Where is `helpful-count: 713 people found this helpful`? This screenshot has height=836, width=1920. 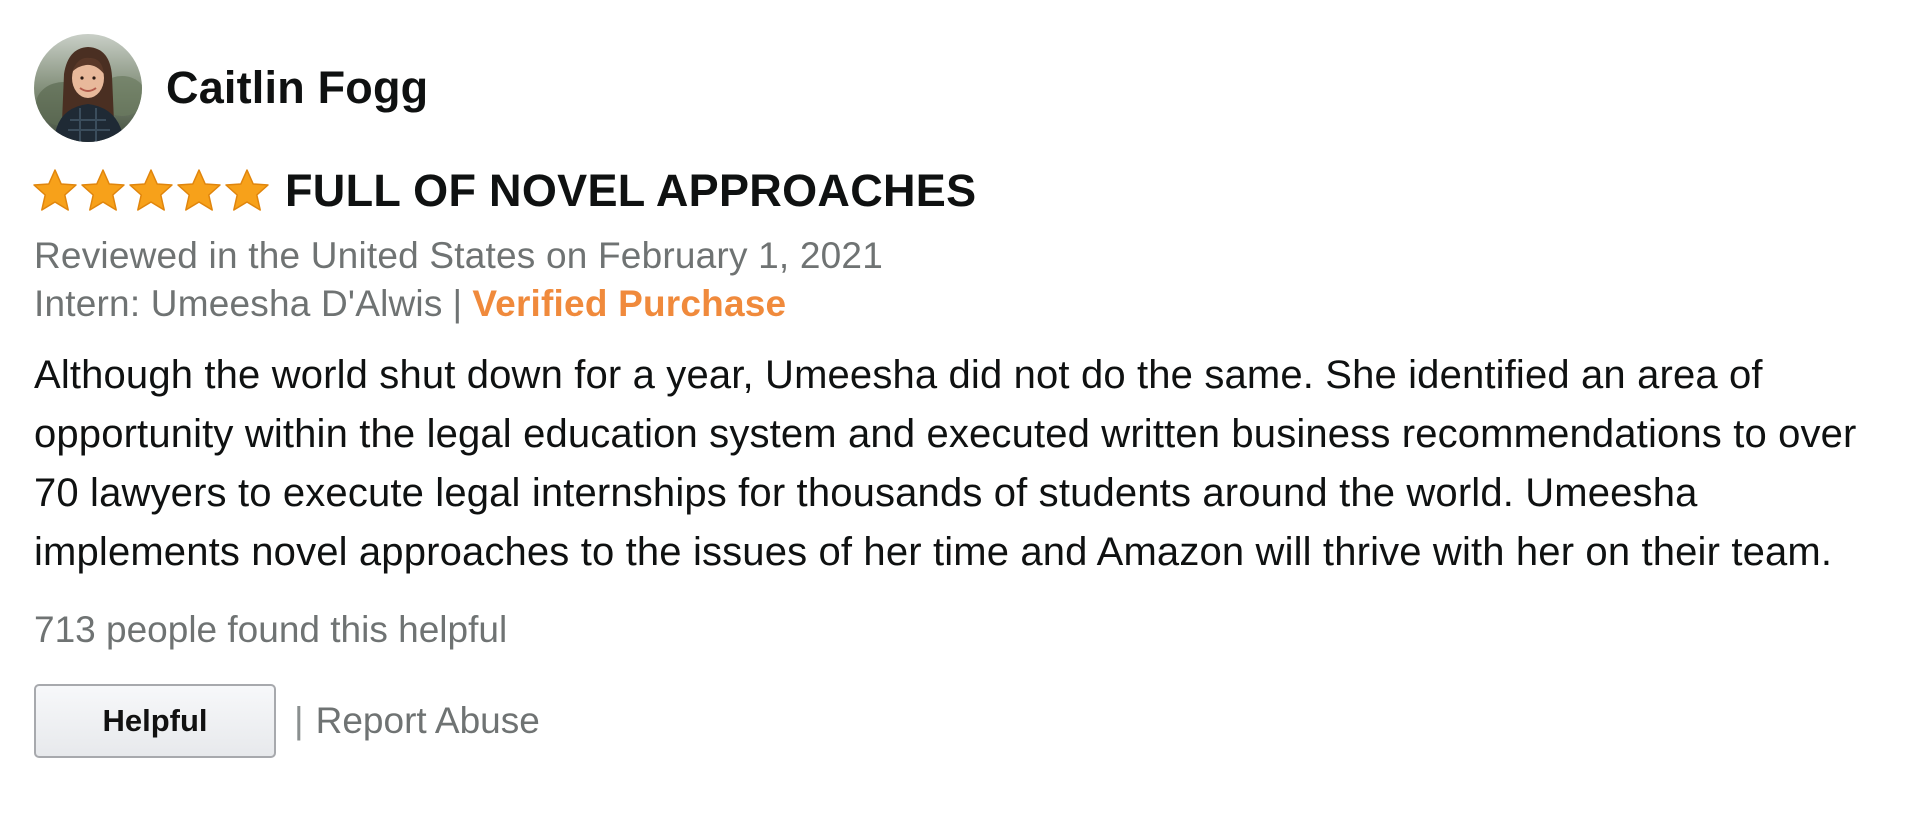 helpful-count: 713 people found this helpful is located at coordinates (271, 629).